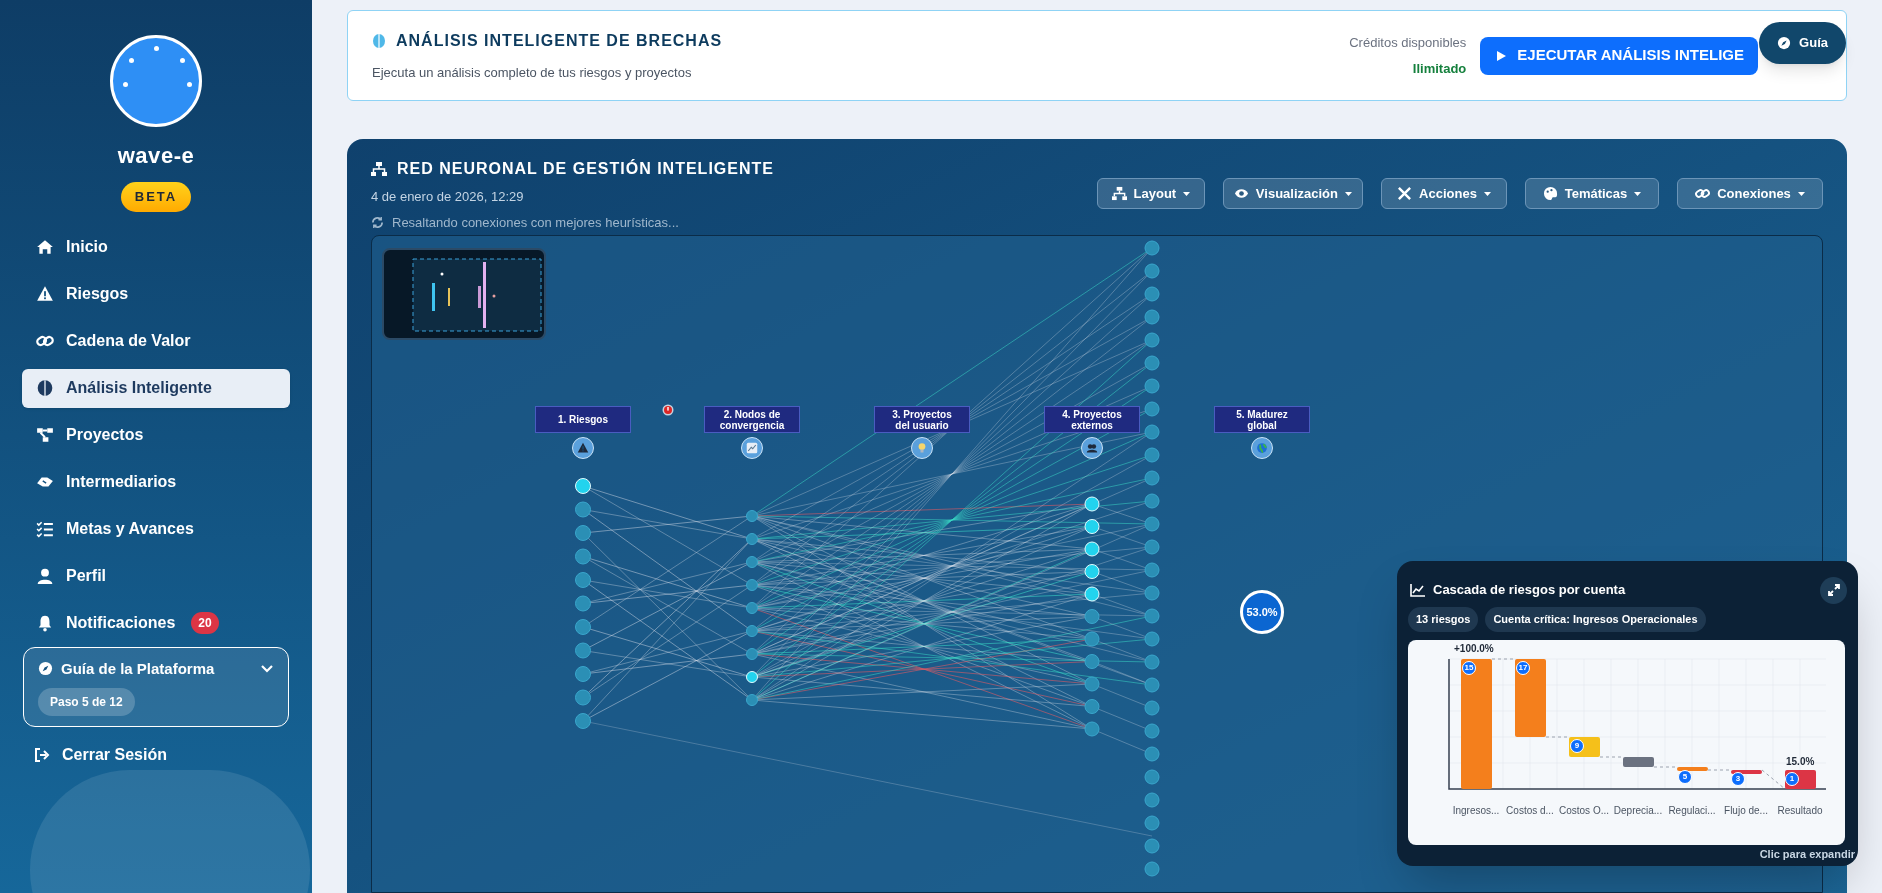 Image resolution: width=1882 pixels, height=893 pixels. Describe the element at coordinates (1619, 55) in the screenshot. I see `run-analysis-button: EJECUTAR ANÁLISIS INTELIGE` at that location.